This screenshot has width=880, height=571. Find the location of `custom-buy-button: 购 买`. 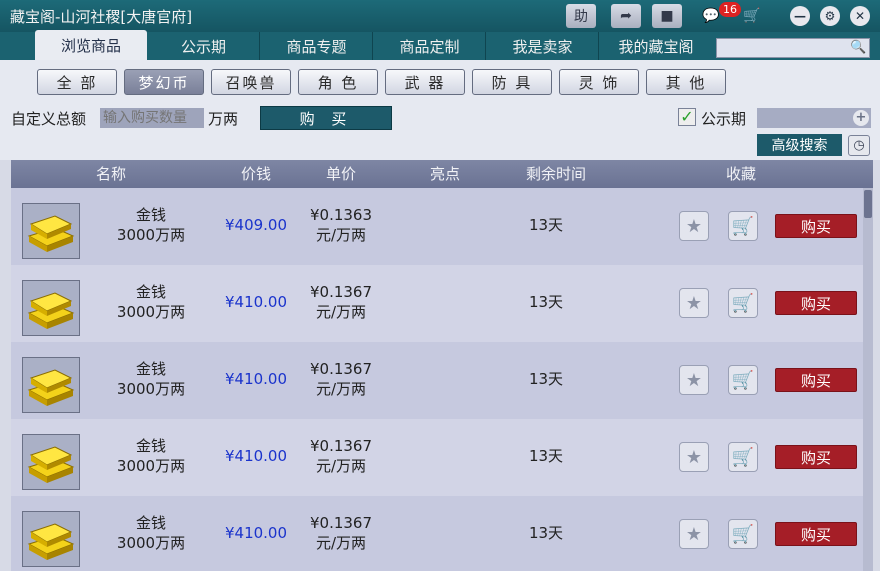

custom-buy-button: 购 买 is located at coordinates (326, 118).